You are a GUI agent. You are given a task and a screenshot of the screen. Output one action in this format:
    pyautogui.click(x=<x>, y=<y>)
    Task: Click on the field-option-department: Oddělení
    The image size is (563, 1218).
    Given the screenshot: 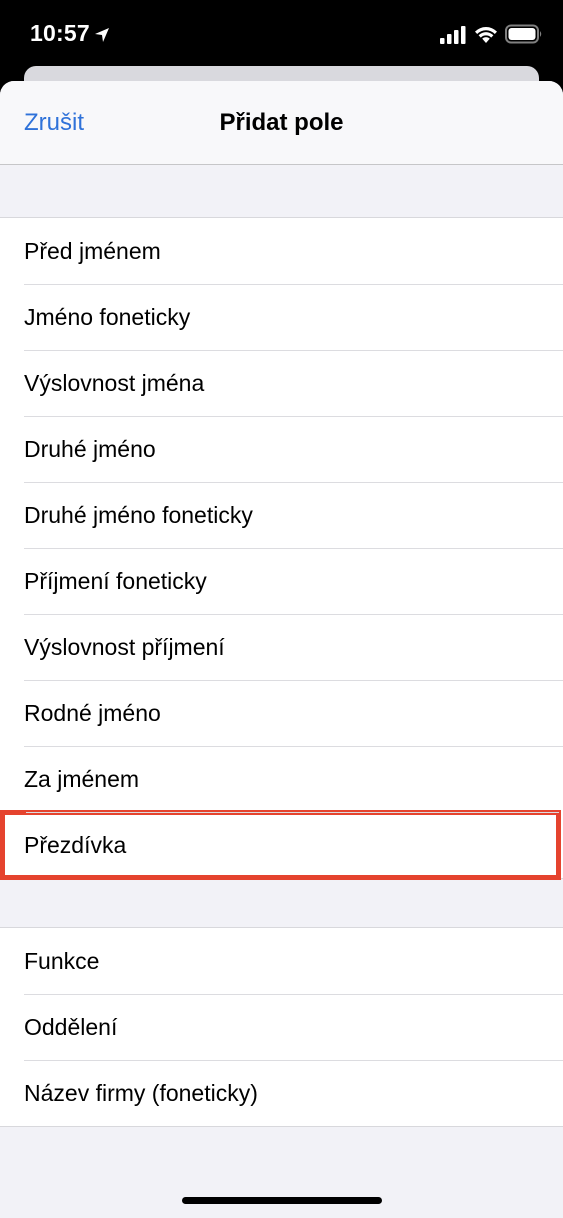 What is the action you would take?
    pyautogui.click(x=281, y=1027)
    